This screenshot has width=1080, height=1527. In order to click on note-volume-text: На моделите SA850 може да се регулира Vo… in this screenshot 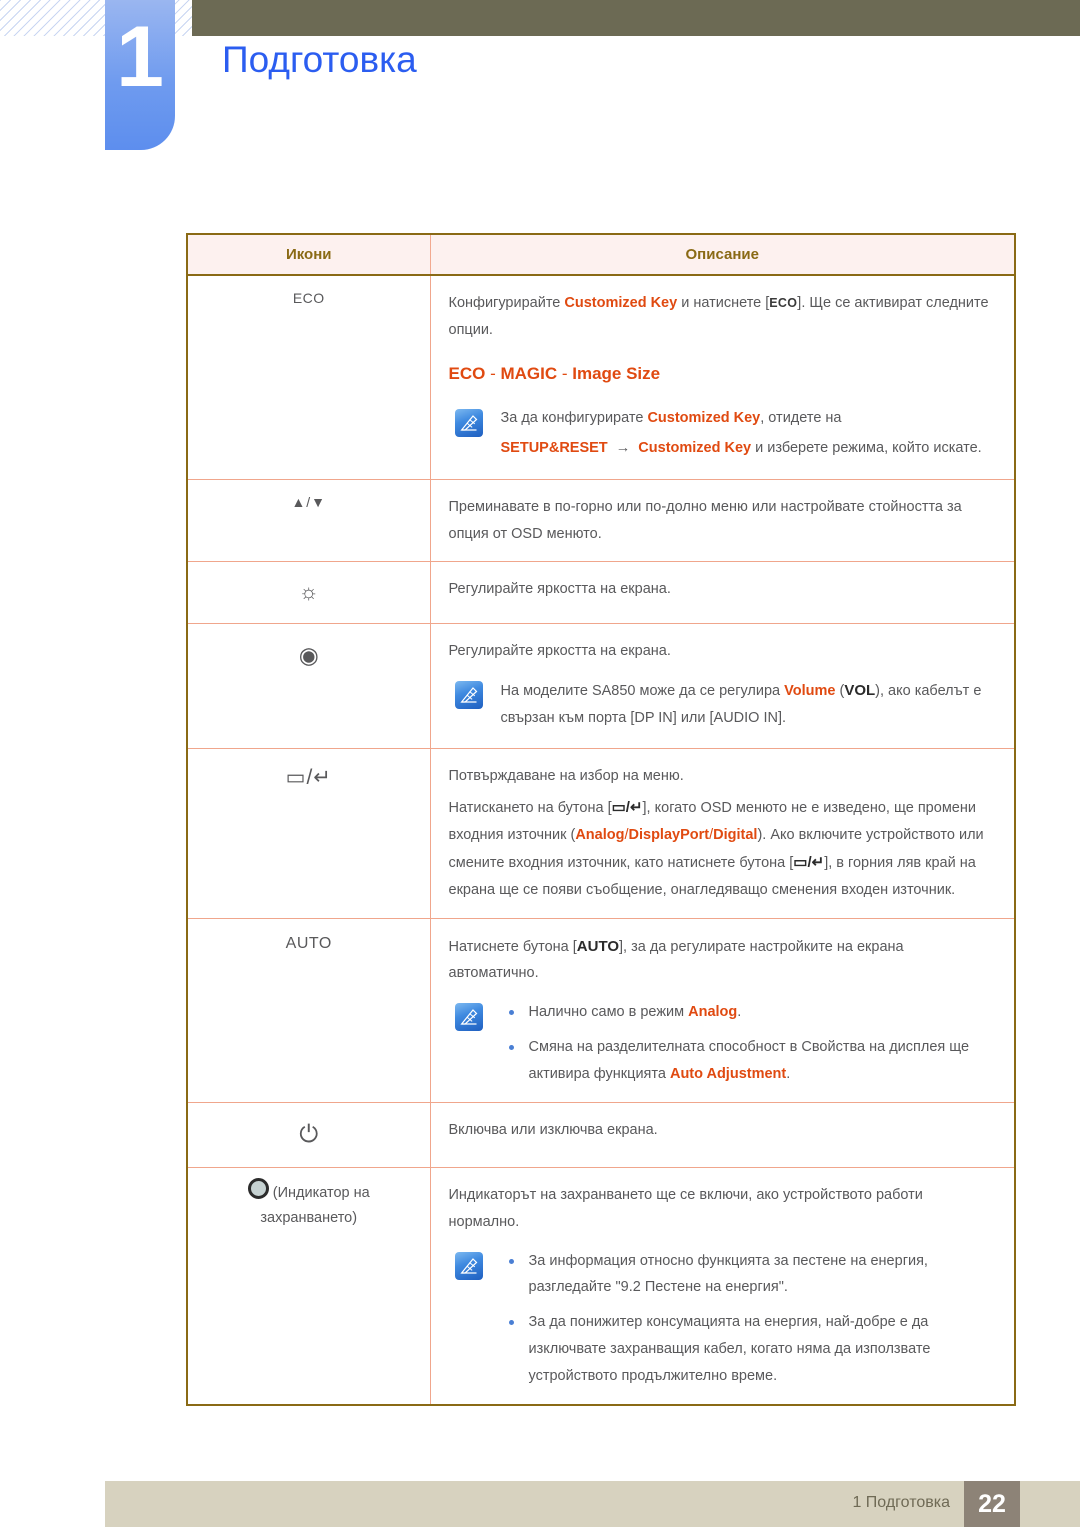, I will do `click(747, 704)`.